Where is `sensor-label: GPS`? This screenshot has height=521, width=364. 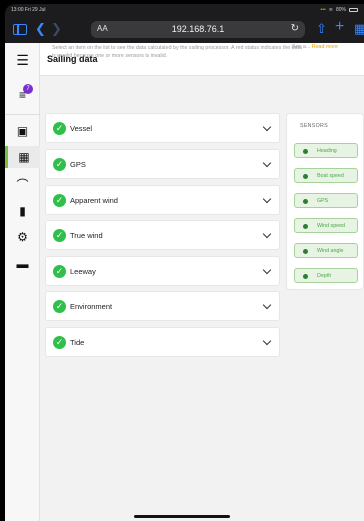 sensor-label: GPS is located at coordinates (323, 201).